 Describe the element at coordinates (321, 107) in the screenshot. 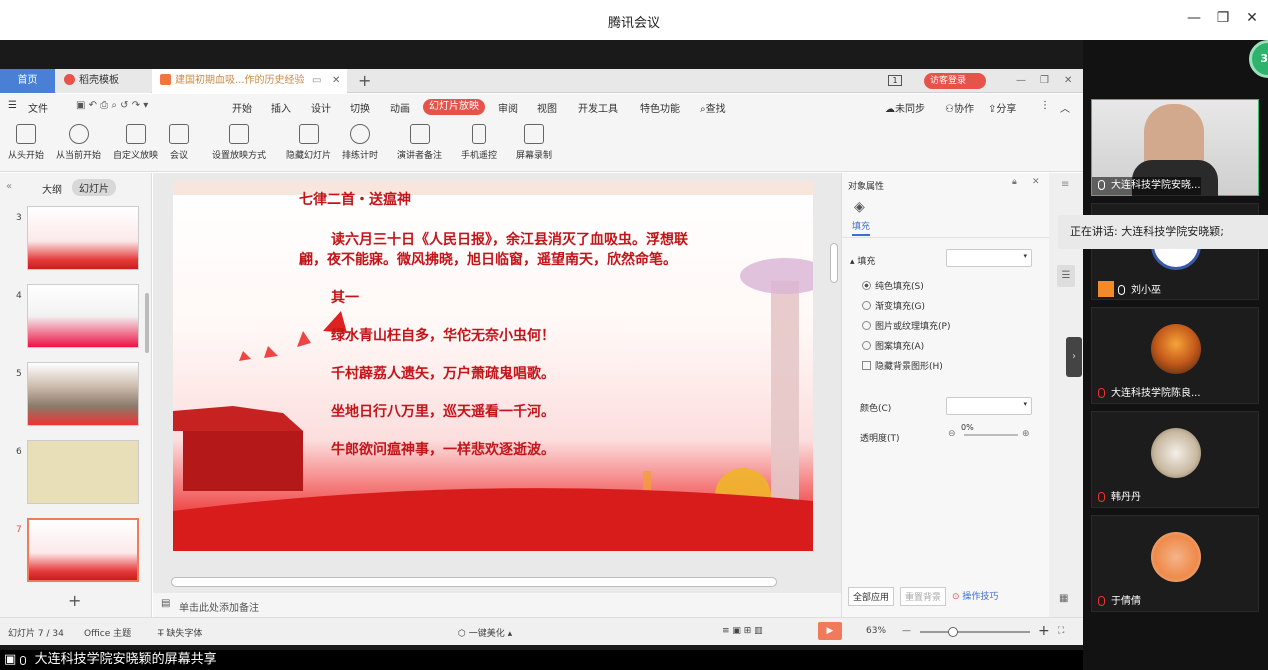

I see `menu-design: 设计` at that location.